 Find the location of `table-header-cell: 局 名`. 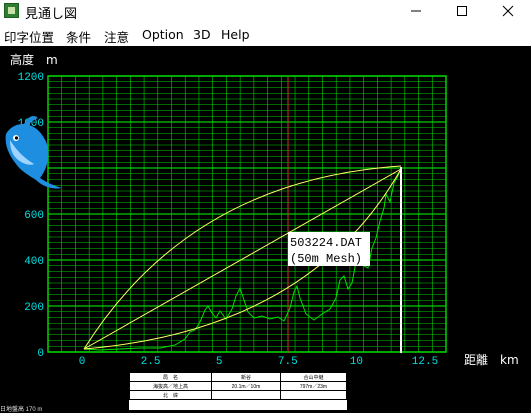

table-header-cell: 局 名 is located at coordinates (170, 377).